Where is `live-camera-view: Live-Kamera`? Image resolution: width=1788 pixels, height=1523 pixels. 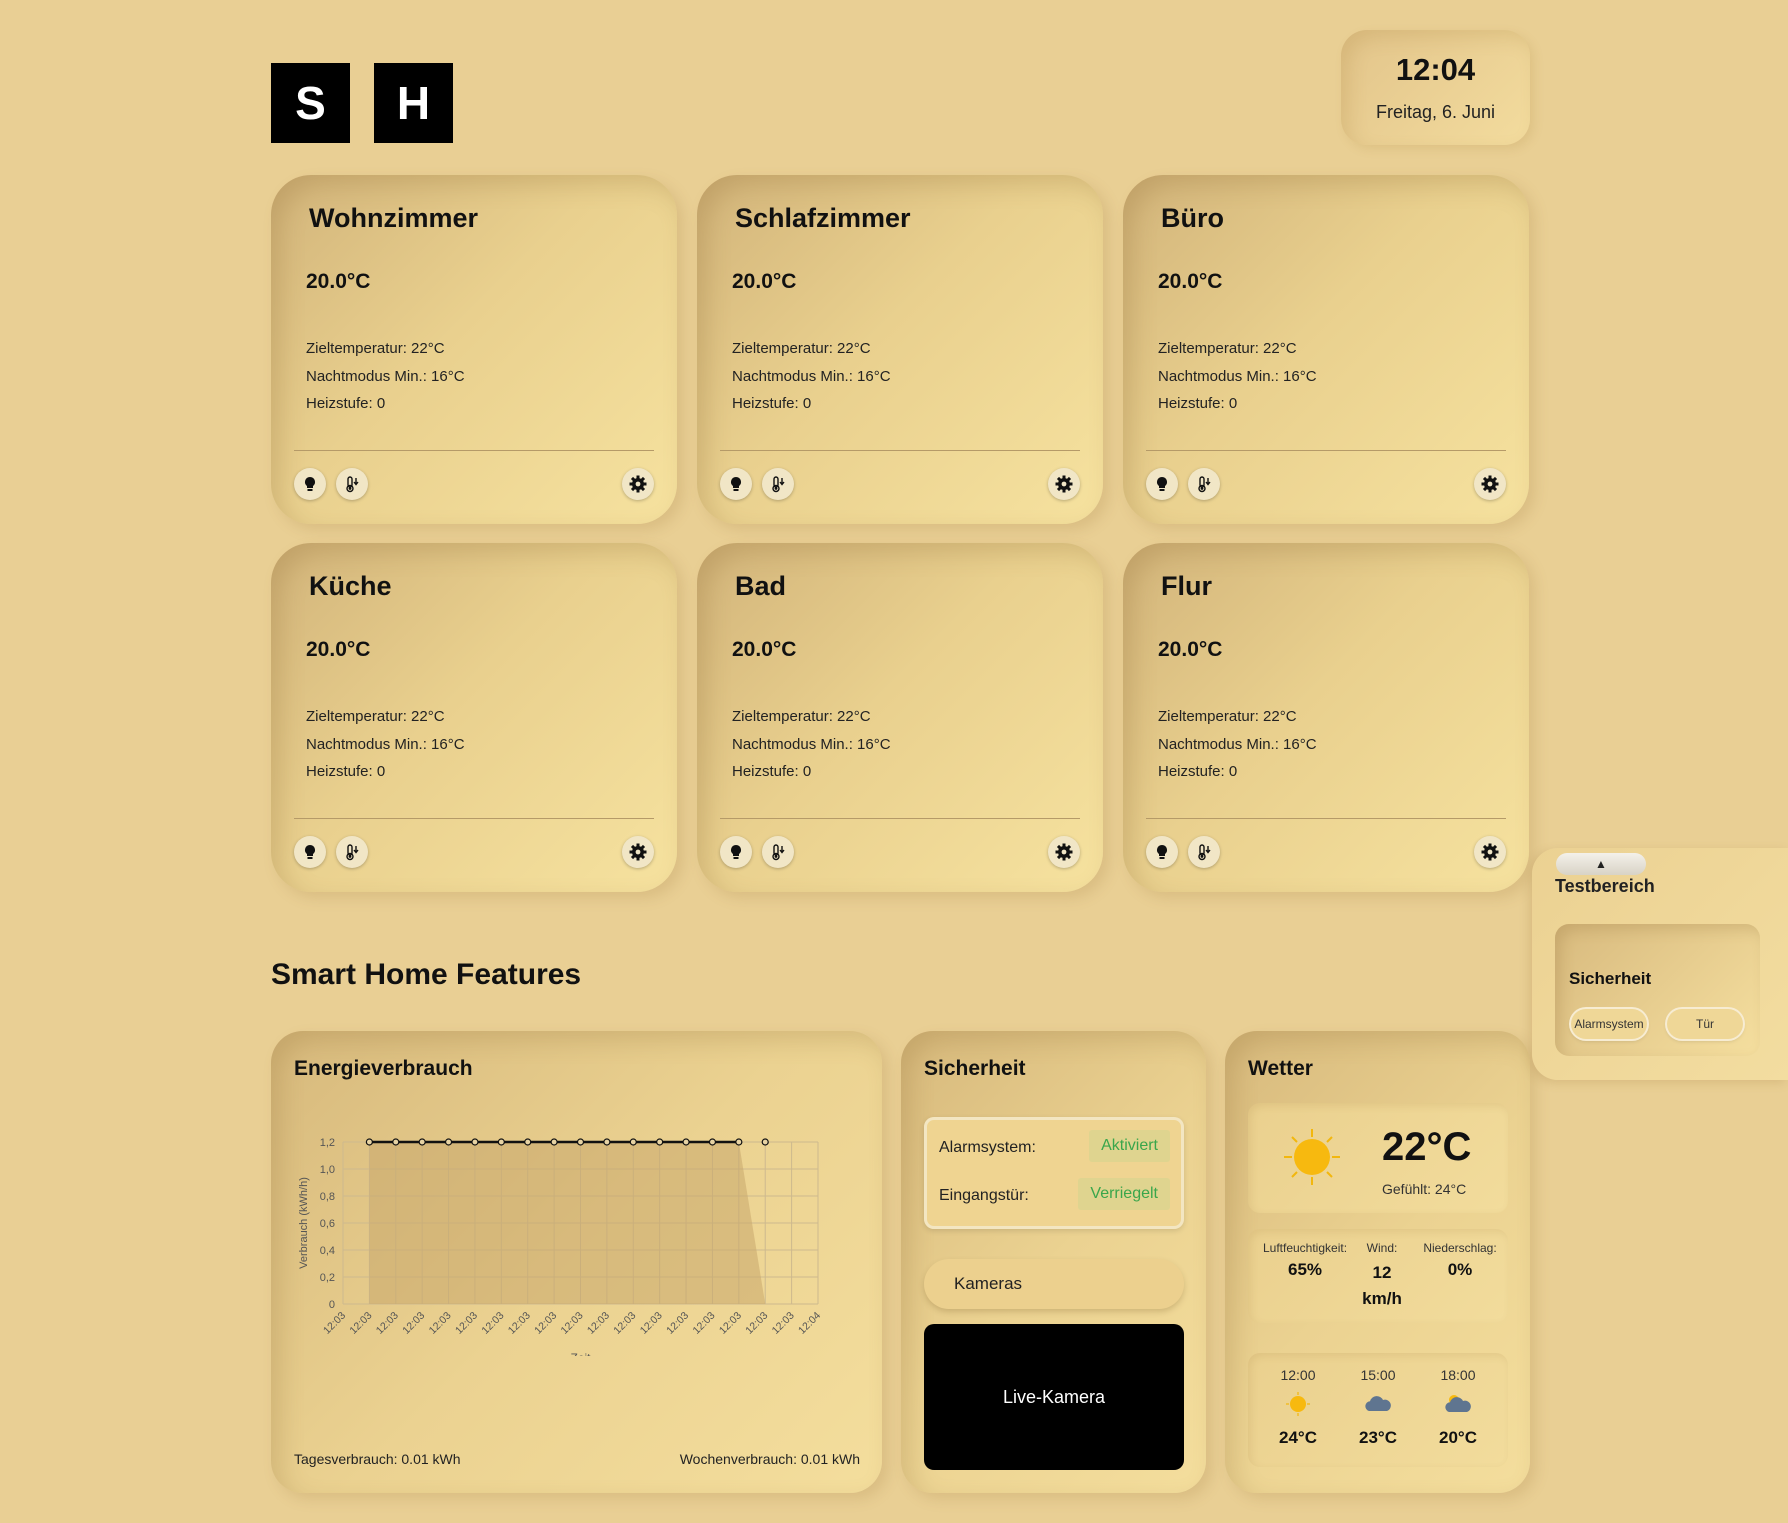 live-camera-view: Live-Kamera is located at coordinates (1054, 1397).